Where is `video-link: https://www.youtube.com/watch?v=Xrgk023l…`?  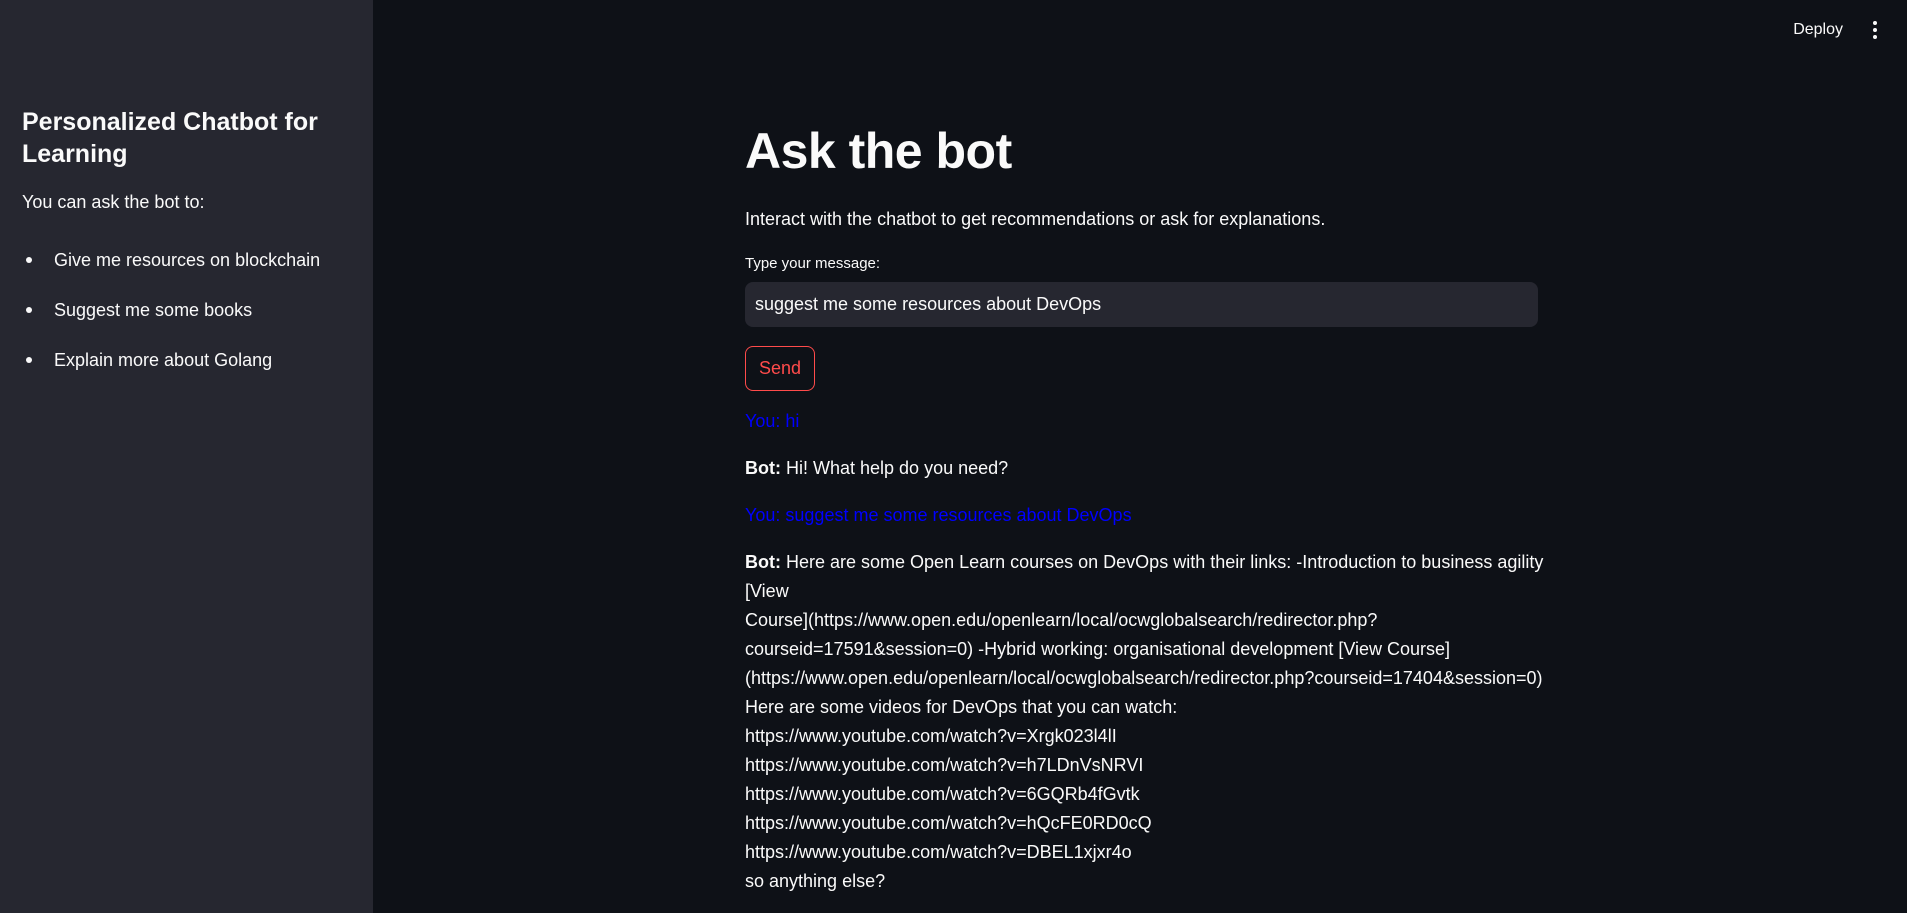
video-link: https://www.youtube.com/watch?v=Xrgk023l… is located at coordinates (931, 736).